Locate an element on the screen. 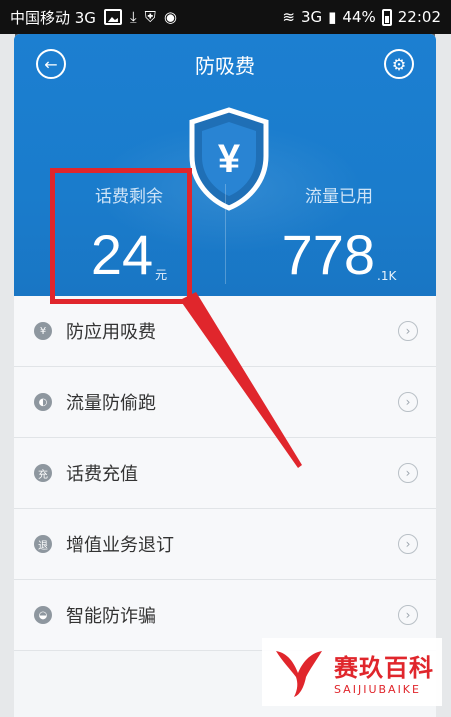 The width and height of the screenshot is (451, 717). stats-divider is located at coordinates (225, 234).